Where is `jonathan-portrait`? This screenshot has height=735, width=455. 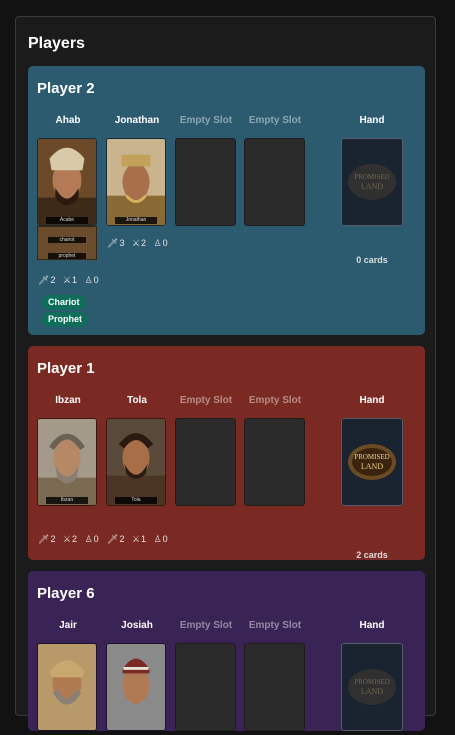
jonathan-portrait is located at coordinates (136, 182).